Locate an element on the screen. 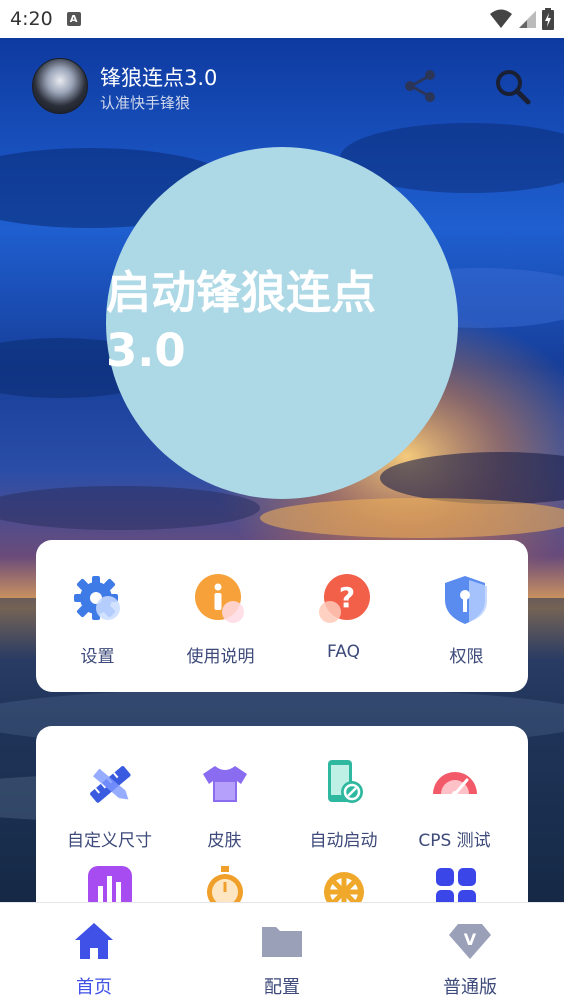  phone-link-icon is located at coordinates (344, 784).